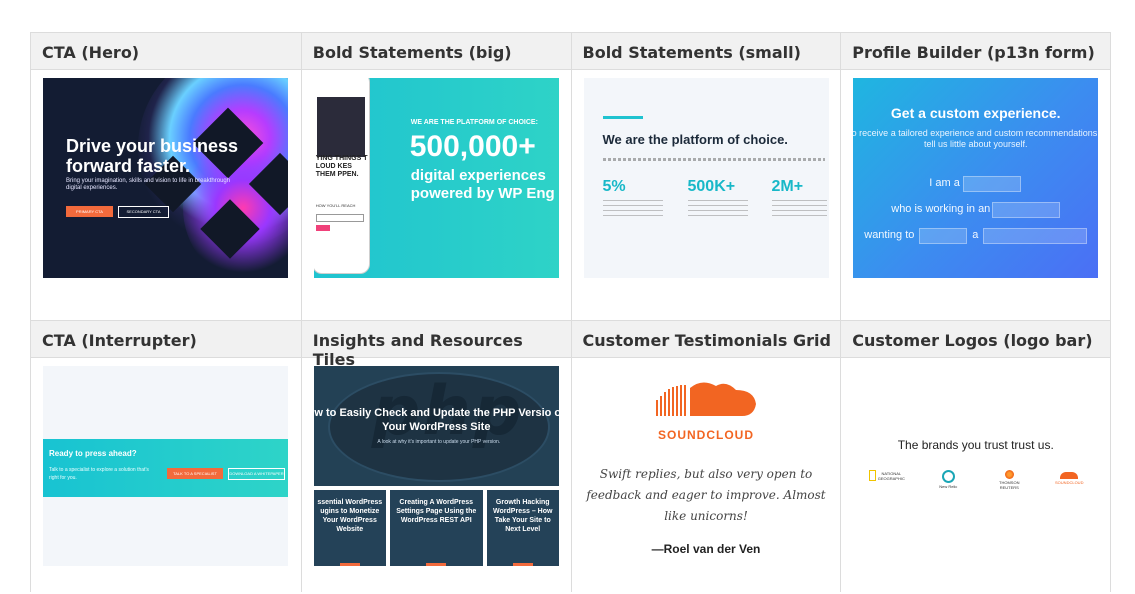  I want to click on natgeo-frame-icon, so click(873, 475).